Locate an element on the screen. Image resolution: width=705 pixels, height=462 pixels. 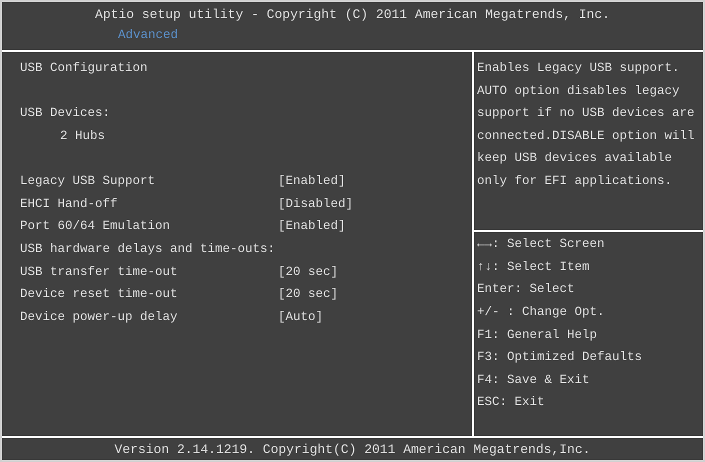
setting-label: Port 60/64 Emulation is located at coordinates (149, 226).